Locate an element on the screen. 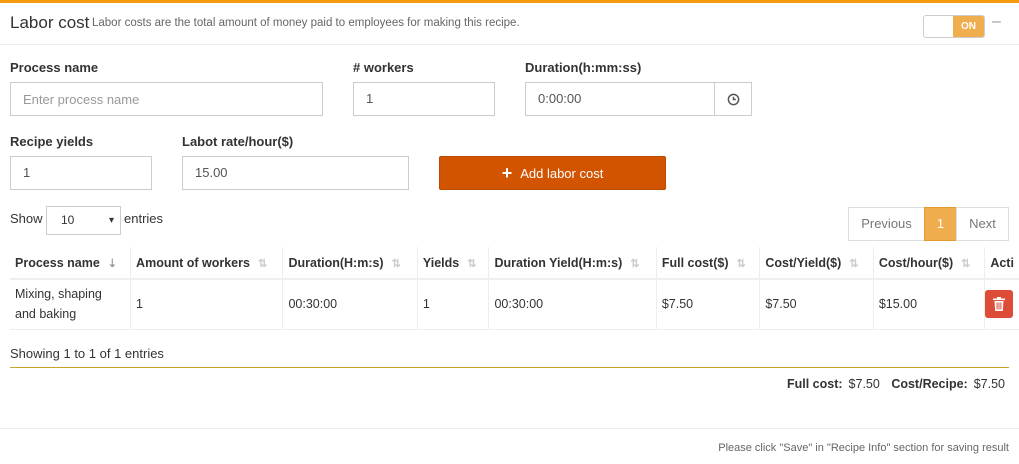 This screenshot has width=1019, height=464. labor-rate-label: Labot rate/hour($) is located at coordinates (238, 141).